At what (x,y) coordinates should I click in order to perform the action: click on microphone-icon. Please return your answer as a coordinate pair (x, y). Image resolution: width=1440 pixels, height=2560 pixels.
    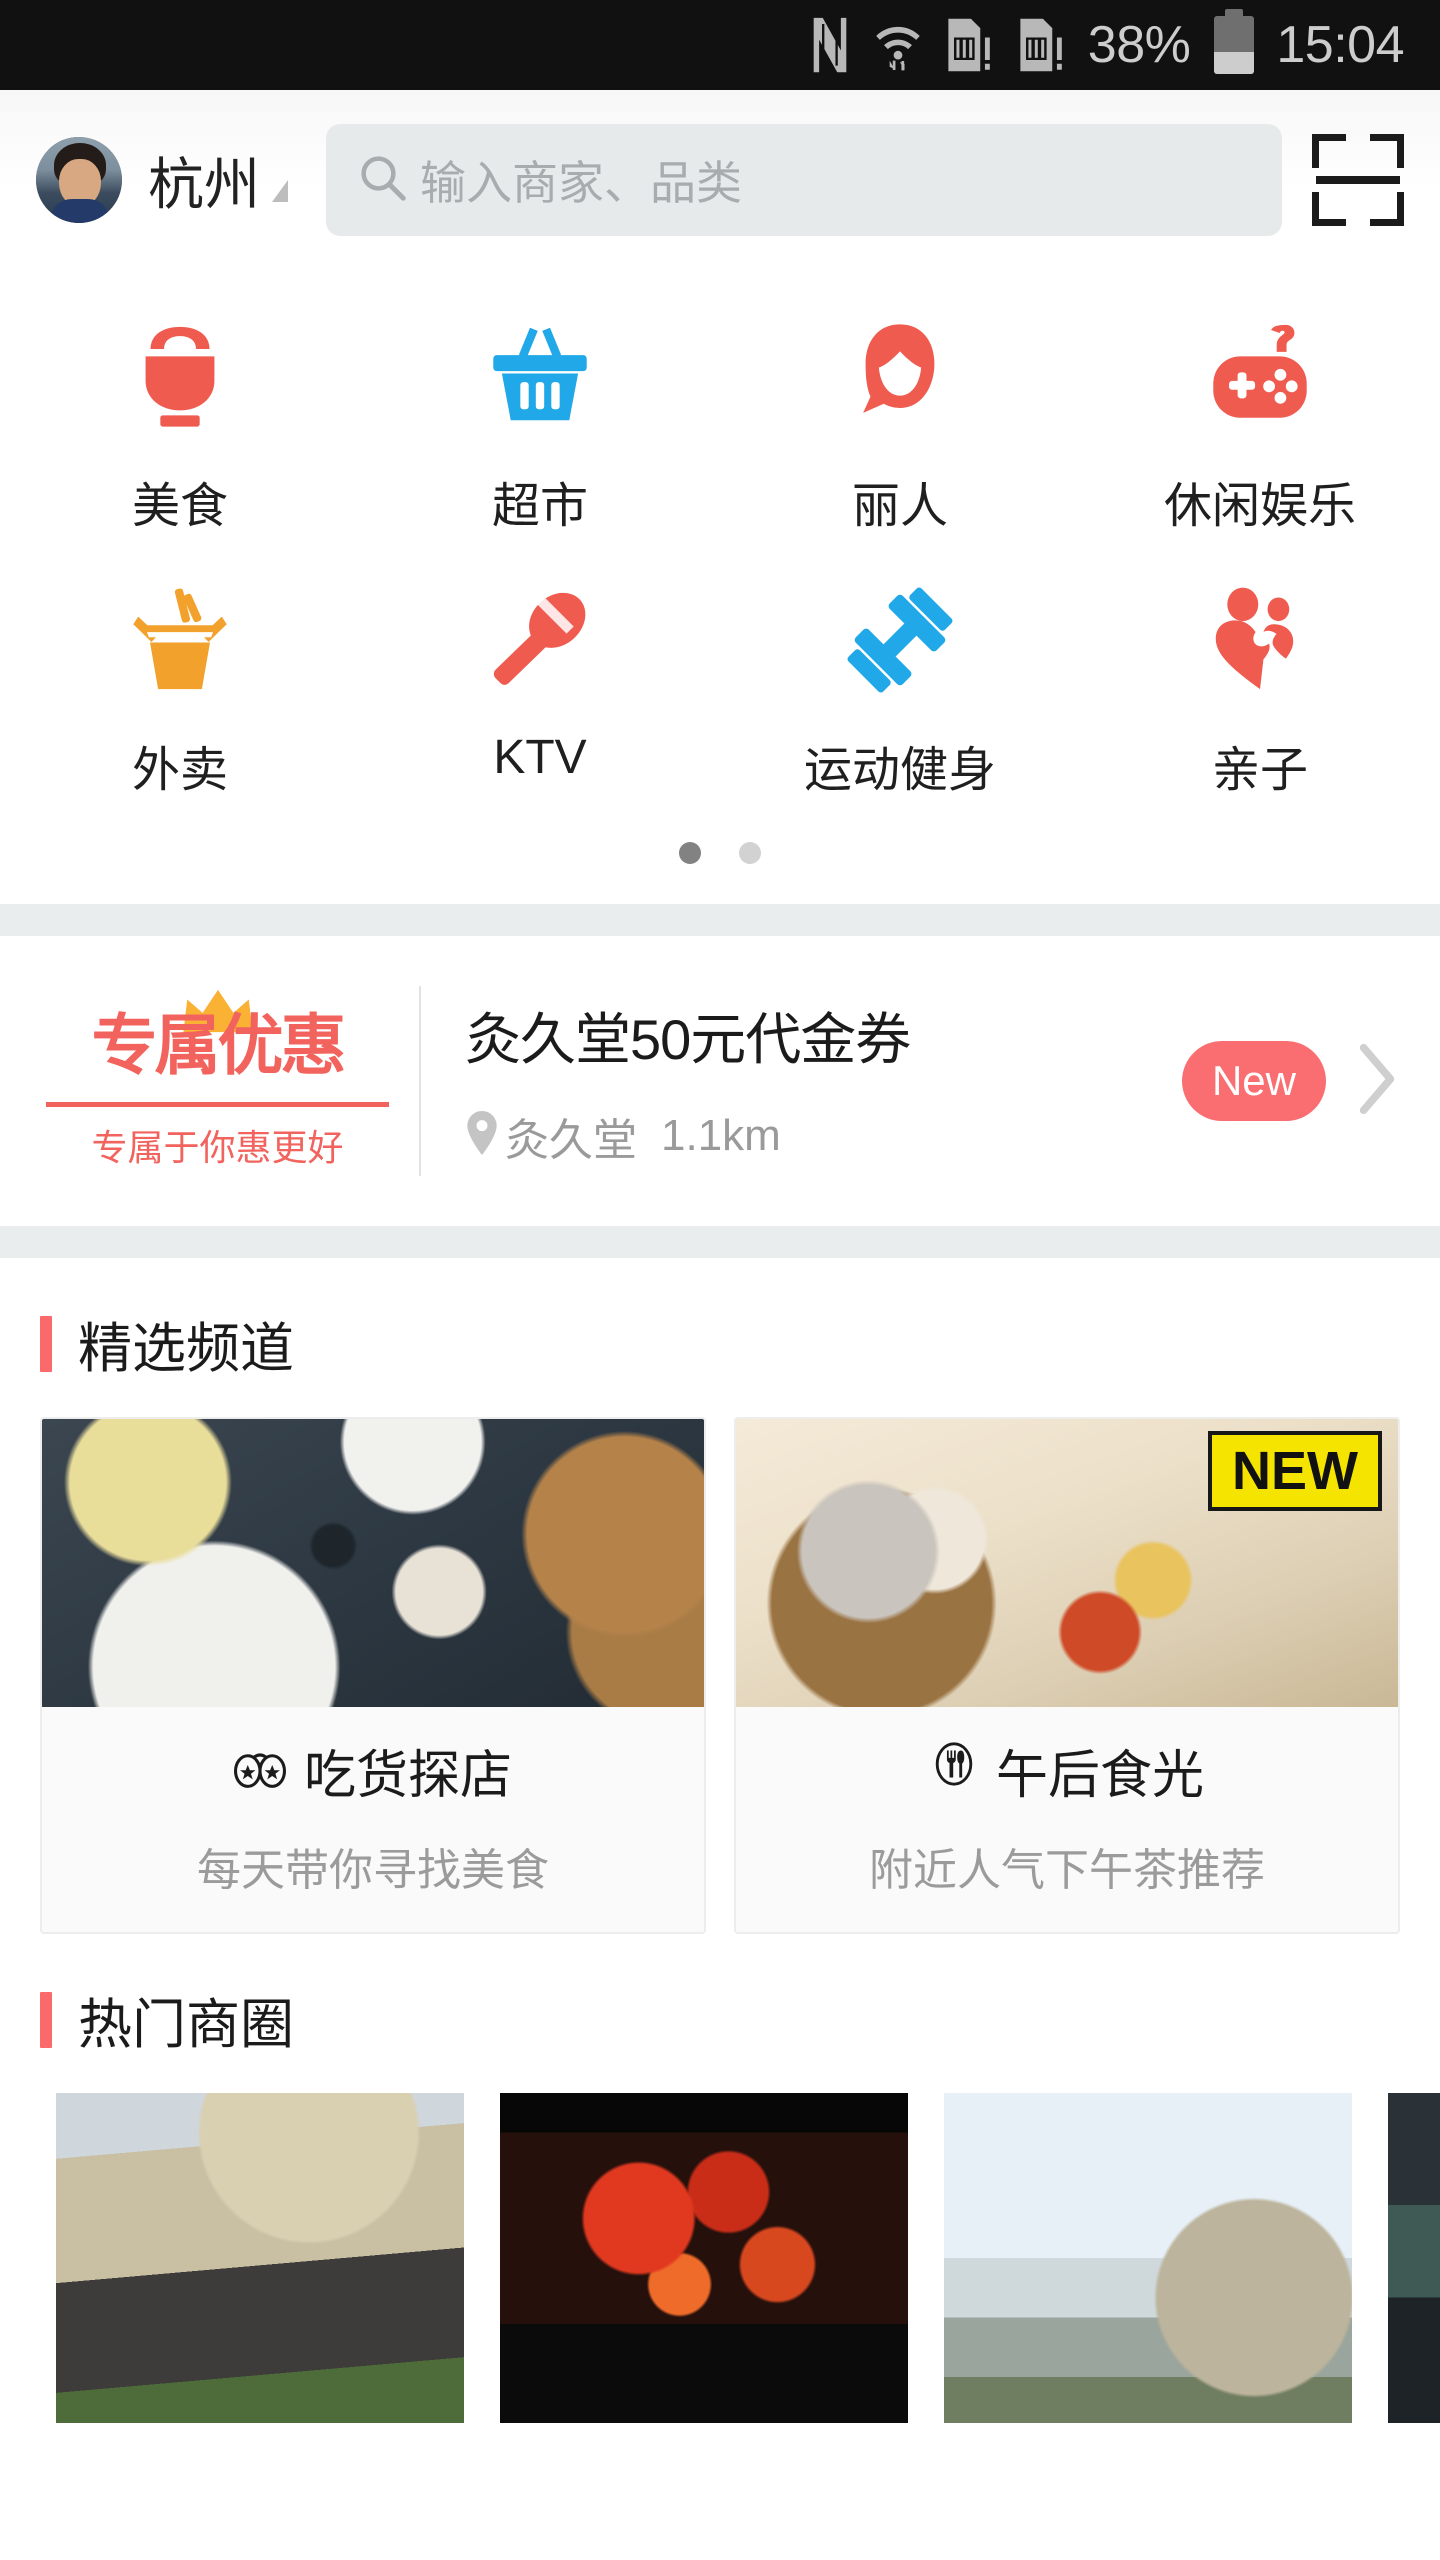
    Looking at the image, I should click on (540, 640).